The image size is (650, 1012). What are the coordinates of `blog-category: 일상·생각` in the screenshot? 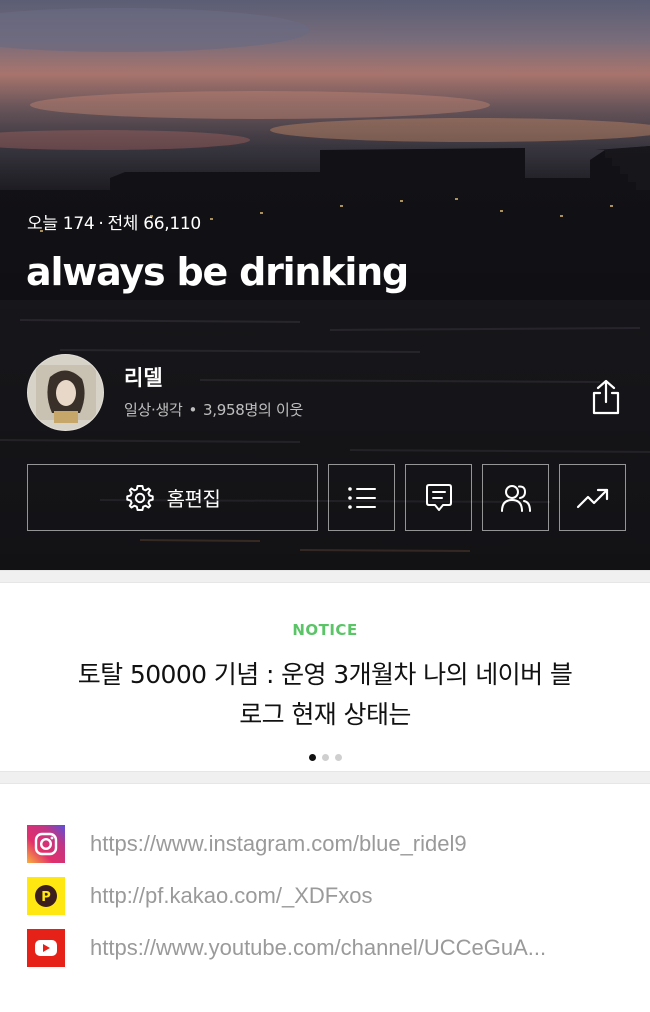 It's located at (153, 410).